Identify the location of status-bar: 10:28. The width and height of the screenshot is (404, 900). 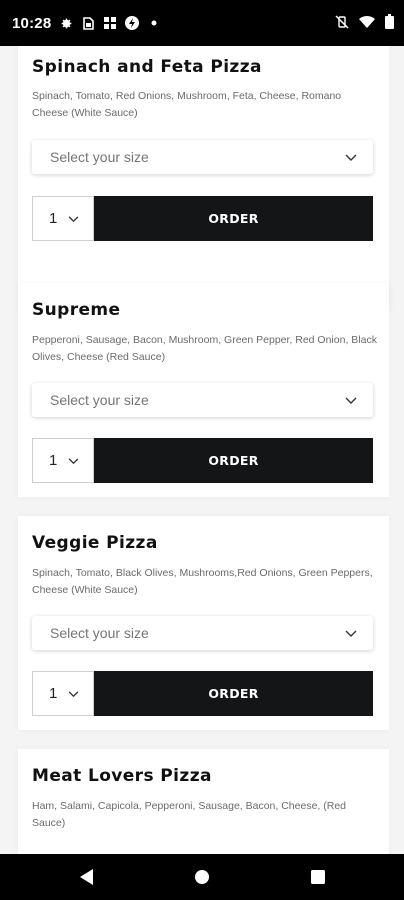
(202, 23).